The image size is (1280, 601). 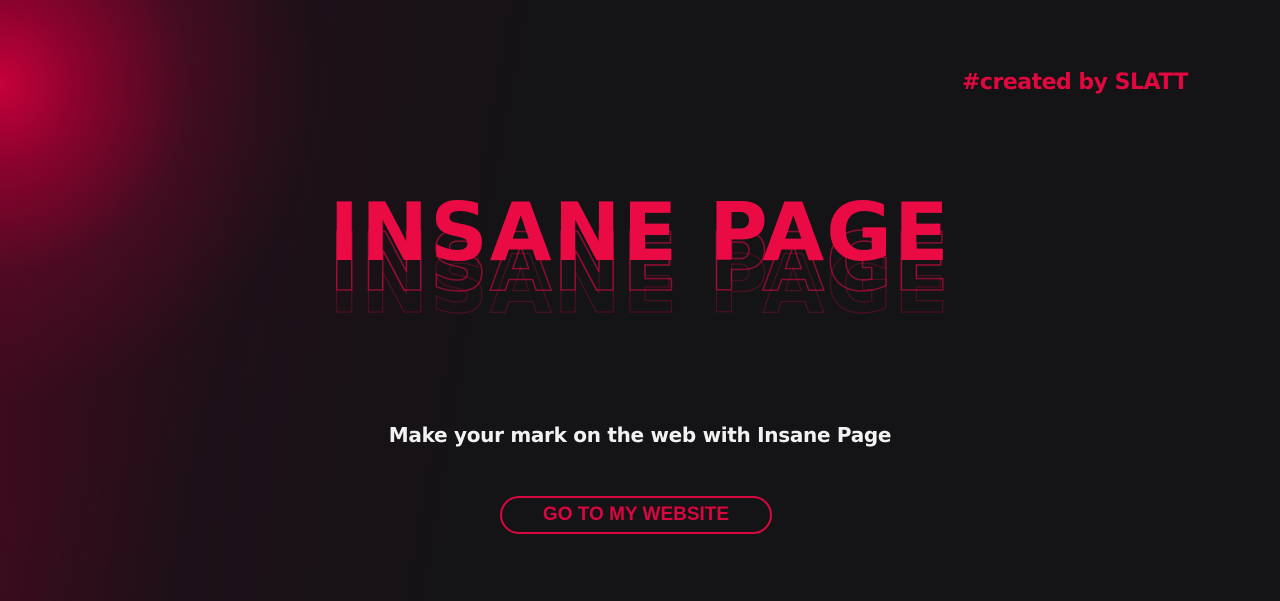 I want to click on hero-title-main: INSANE PAGE, so click(x=640, y=232).